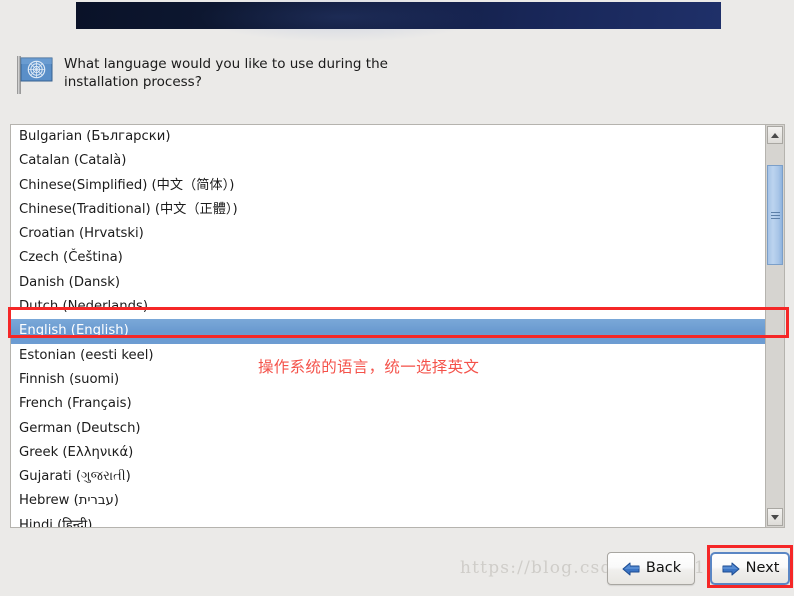  Describe the element at coordinates (388, 234) in the screenshot. I see `language-list-item: Croatian (Hrvatski)` at that location.